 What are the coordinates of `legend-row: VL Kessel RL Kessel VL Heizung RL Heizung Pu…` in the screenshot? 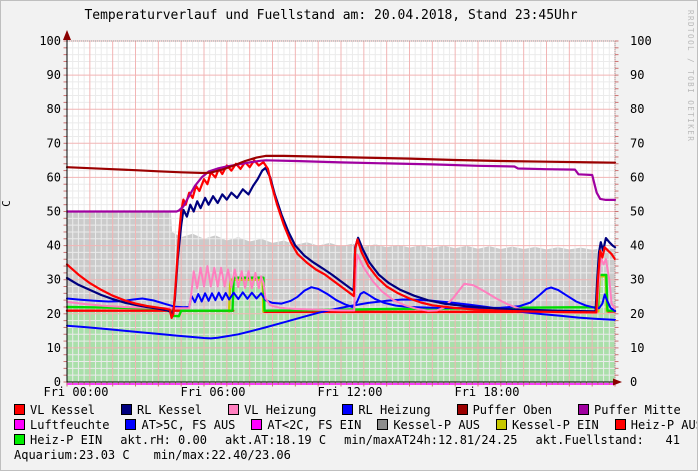 It's located at (354, 409).